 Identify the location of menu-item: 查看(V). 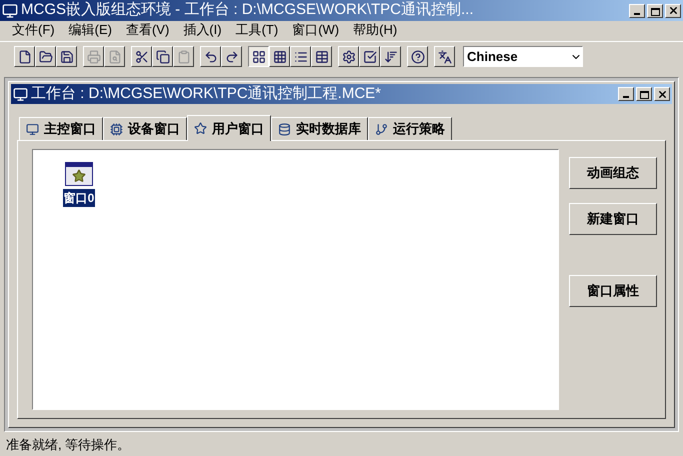
(148, 30).